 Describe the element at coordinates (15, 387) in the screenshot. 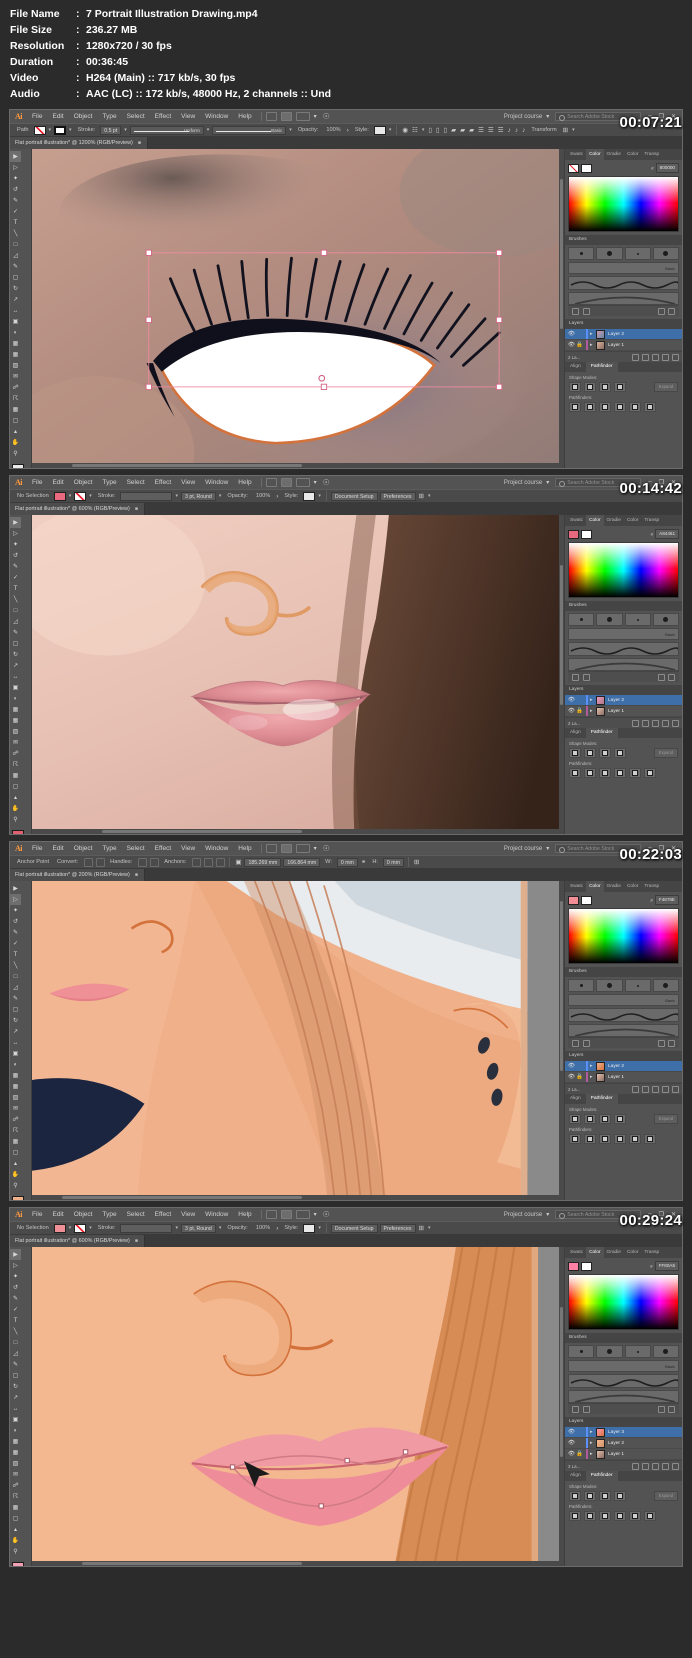

I see `tool-blend: ☍` at that location.